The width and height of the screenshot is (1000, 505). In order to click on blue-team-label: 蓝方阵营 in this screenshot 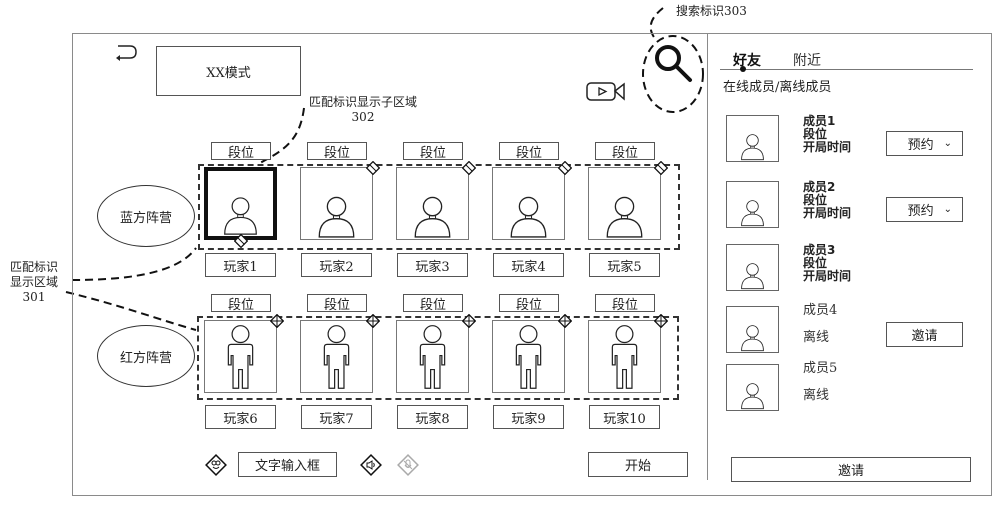, I will do `click(146, 216)`.